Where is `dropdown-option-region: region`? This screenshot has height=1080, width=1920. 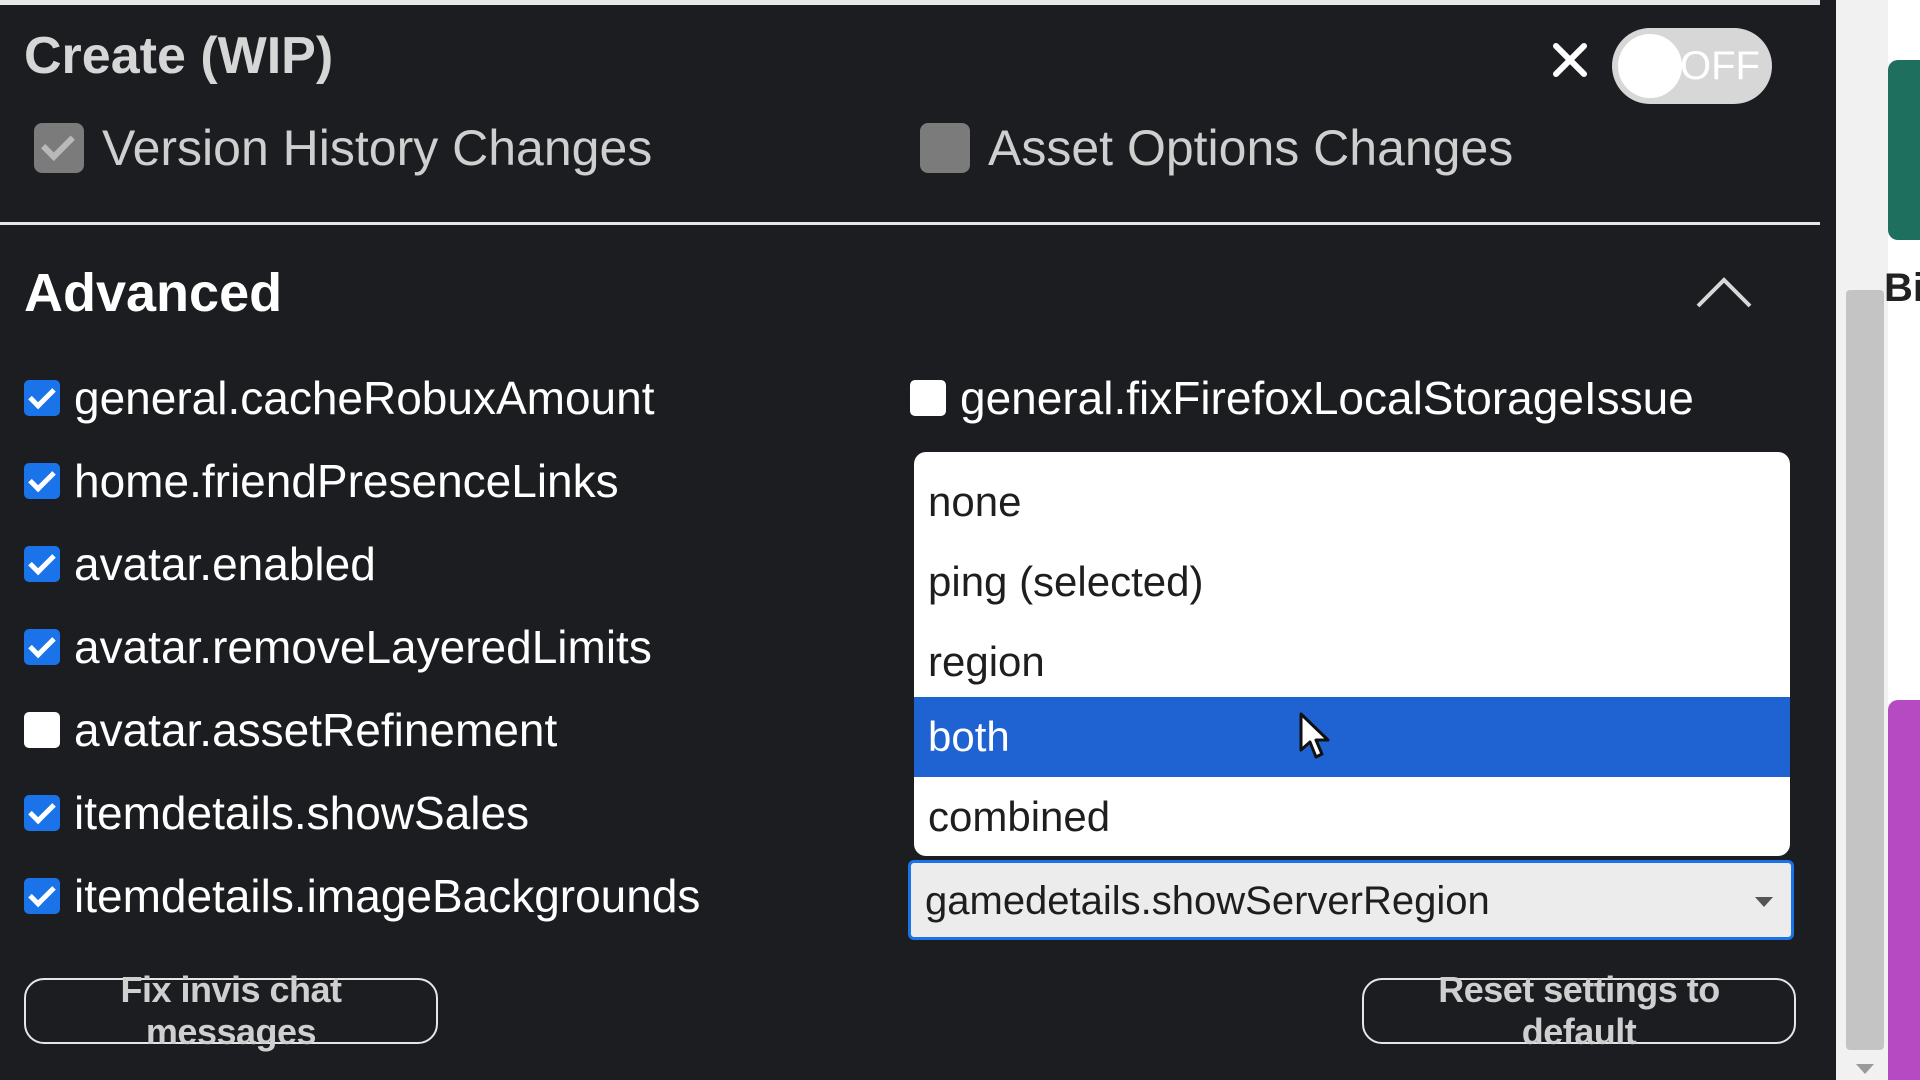
dropdown-option-region: region is located at coordinates (1352, 662).